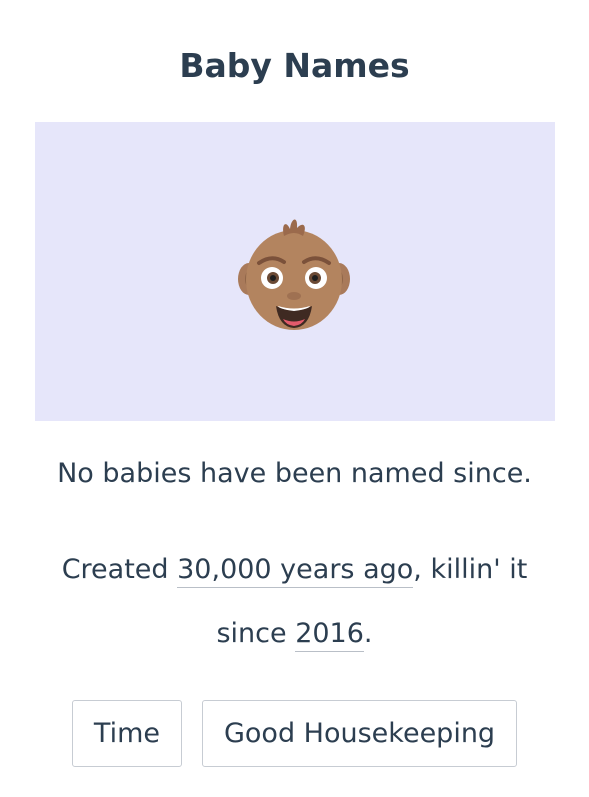 The width and height of the screenshot is (589, 797). Describe the element at coordinates (126, 733) in the screenshot. I see `tag-time-button: Time` at that location.